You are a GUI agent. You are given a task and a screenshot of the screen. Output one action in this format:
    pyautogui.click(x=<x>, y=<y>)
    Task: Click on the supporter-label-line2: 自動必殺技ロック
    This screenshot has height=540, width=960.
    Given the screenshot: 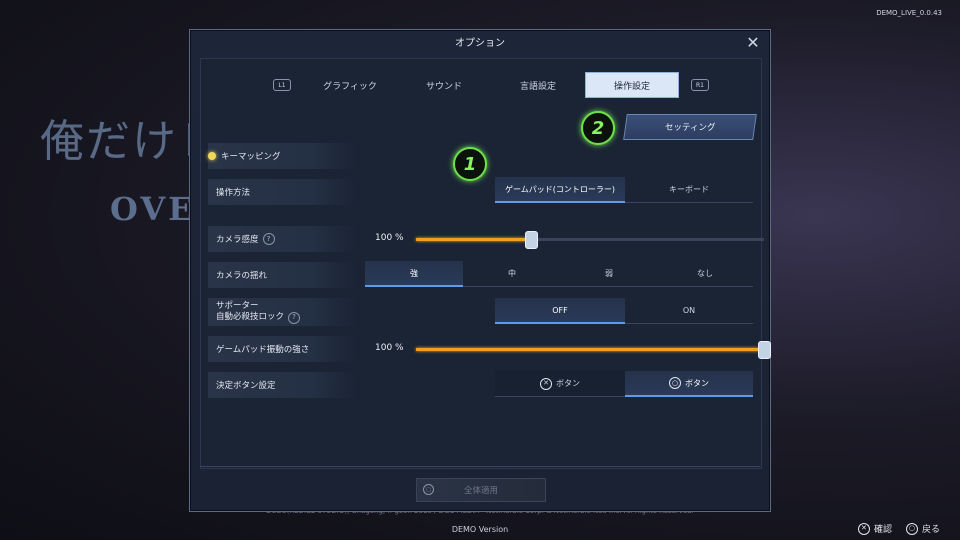 What is the action you would take?
    pyautogui.click(x=250, y=317)
    